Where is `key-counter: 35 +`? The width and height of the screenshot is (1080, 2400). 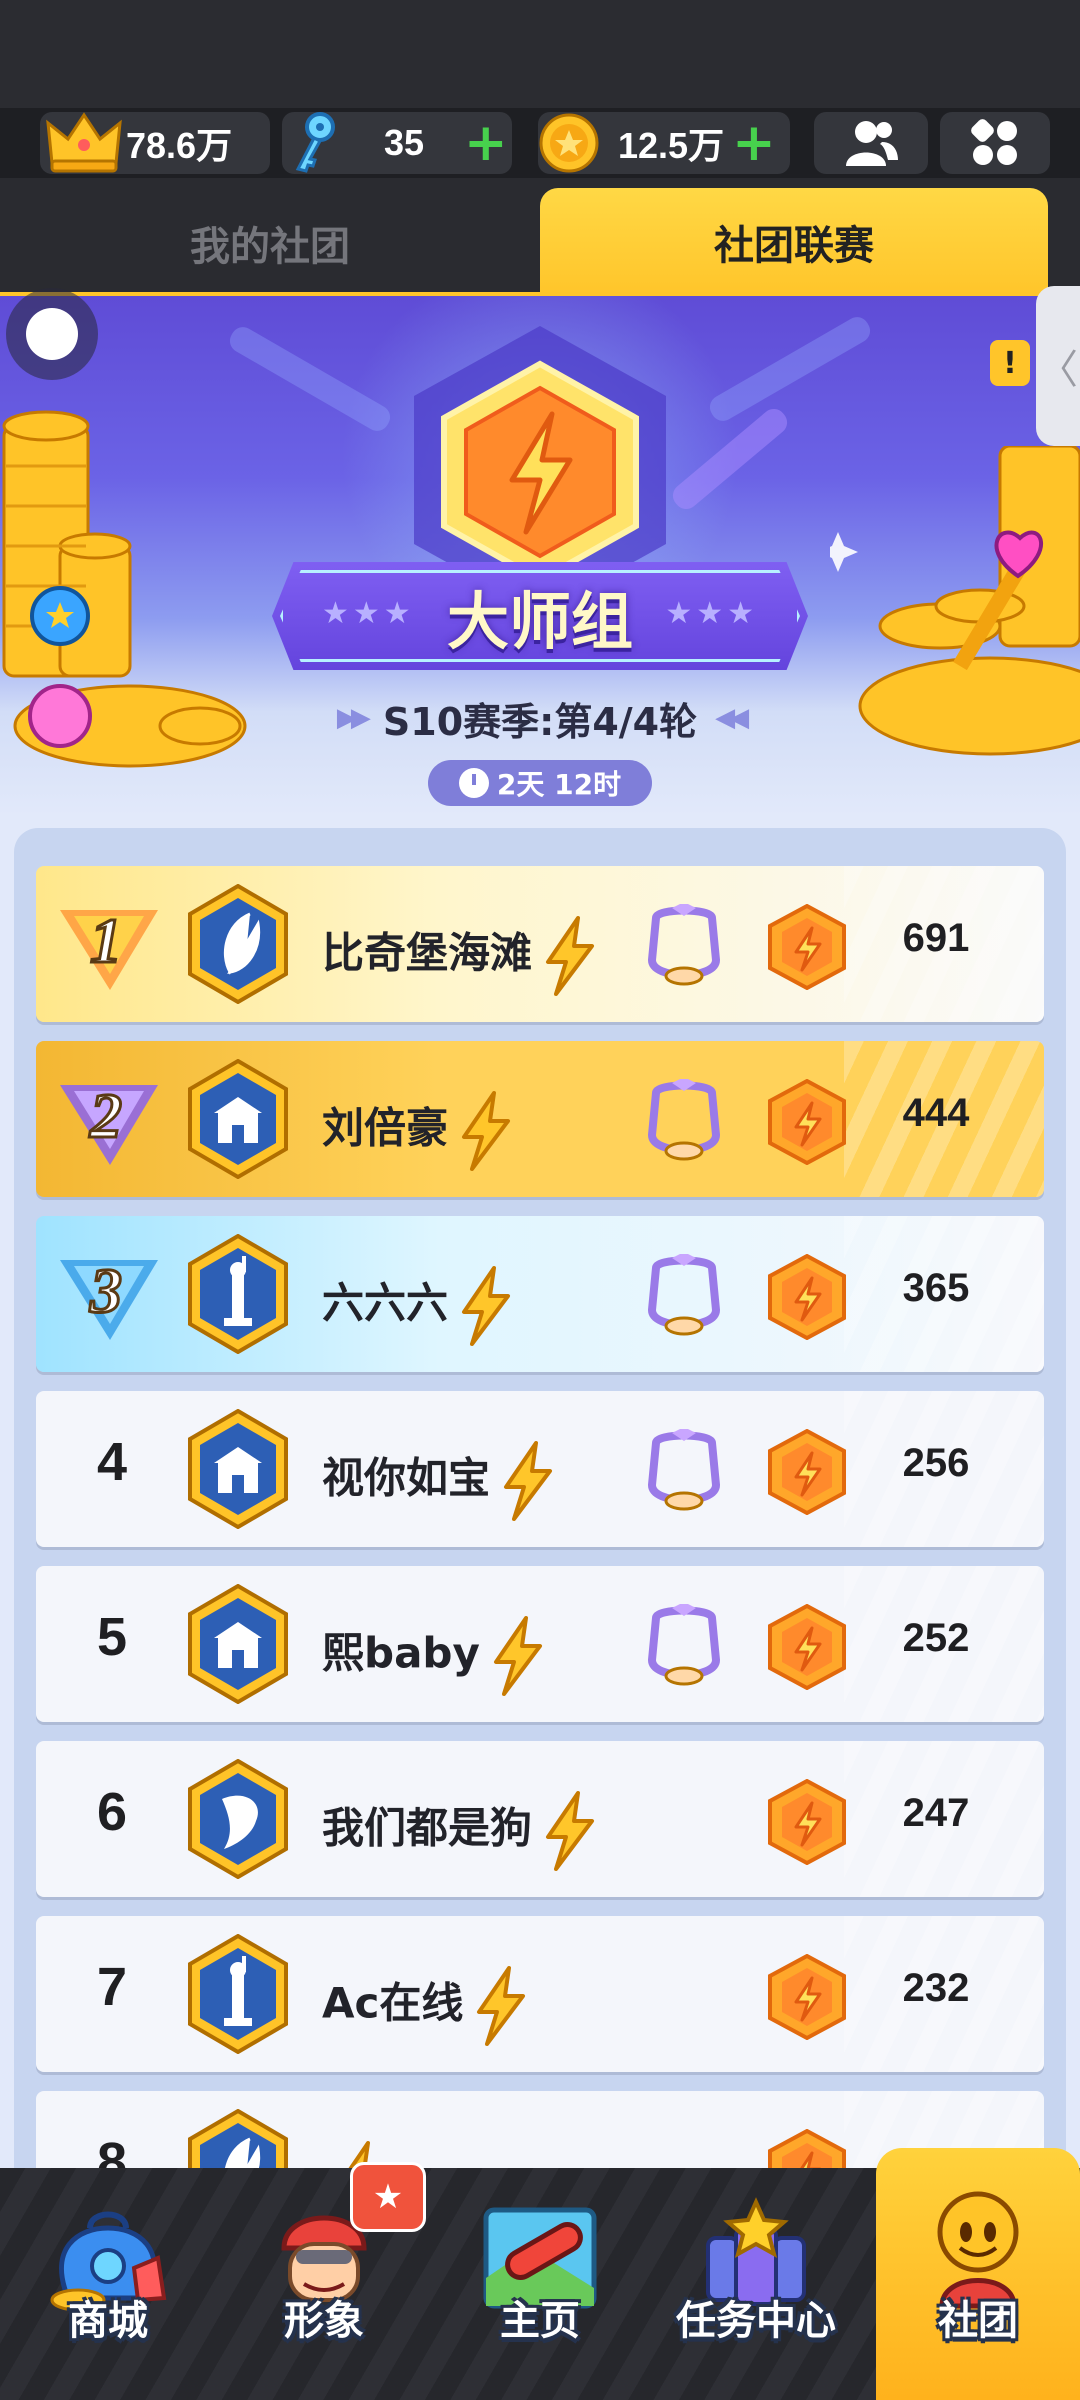
key-counter: 35 + is located at coordinates (397, 143).